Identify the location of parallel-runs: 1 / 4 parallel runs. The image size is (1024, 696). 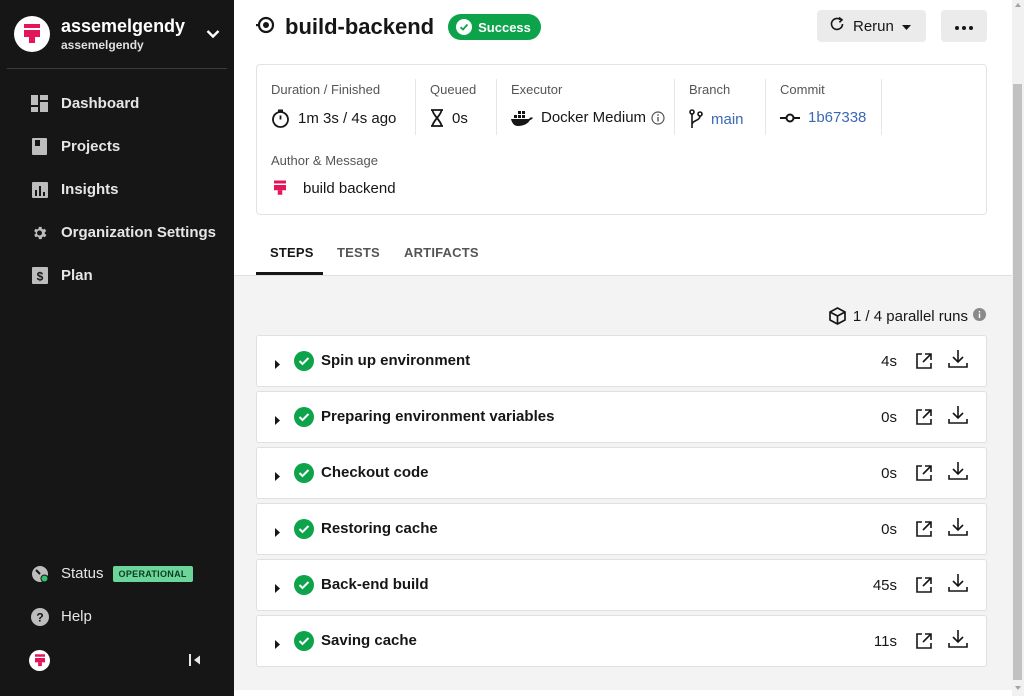
(907, 316).